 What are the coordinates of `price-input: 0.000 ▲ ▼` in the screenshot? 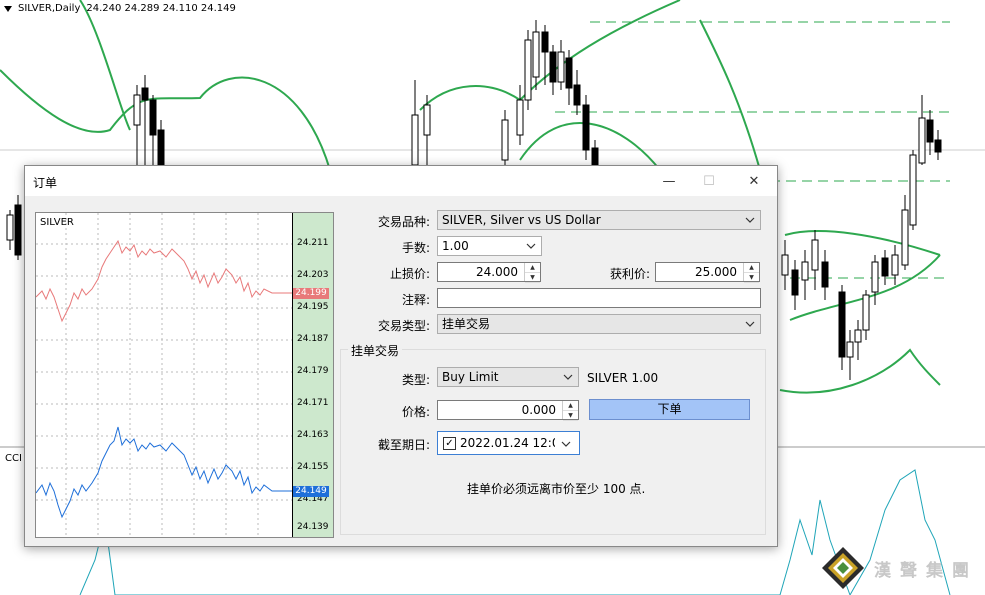 It's located at (508, 410).